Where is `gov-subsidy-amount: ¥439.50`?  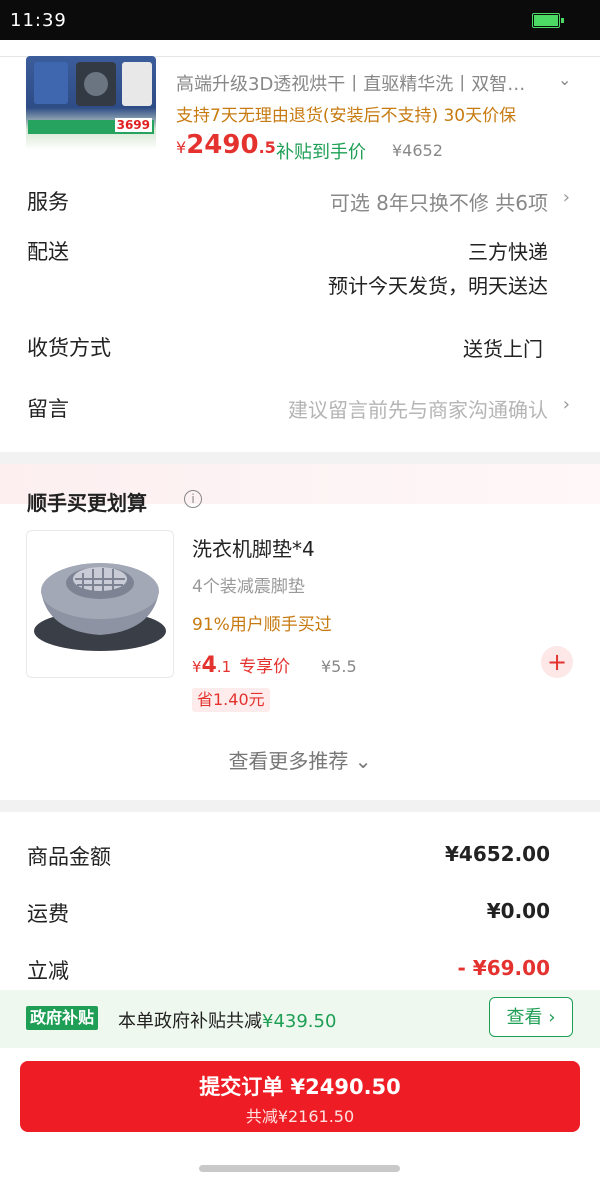 gov-subsidy-amount: ¥439.50 is located at coordinates (299, 1021).